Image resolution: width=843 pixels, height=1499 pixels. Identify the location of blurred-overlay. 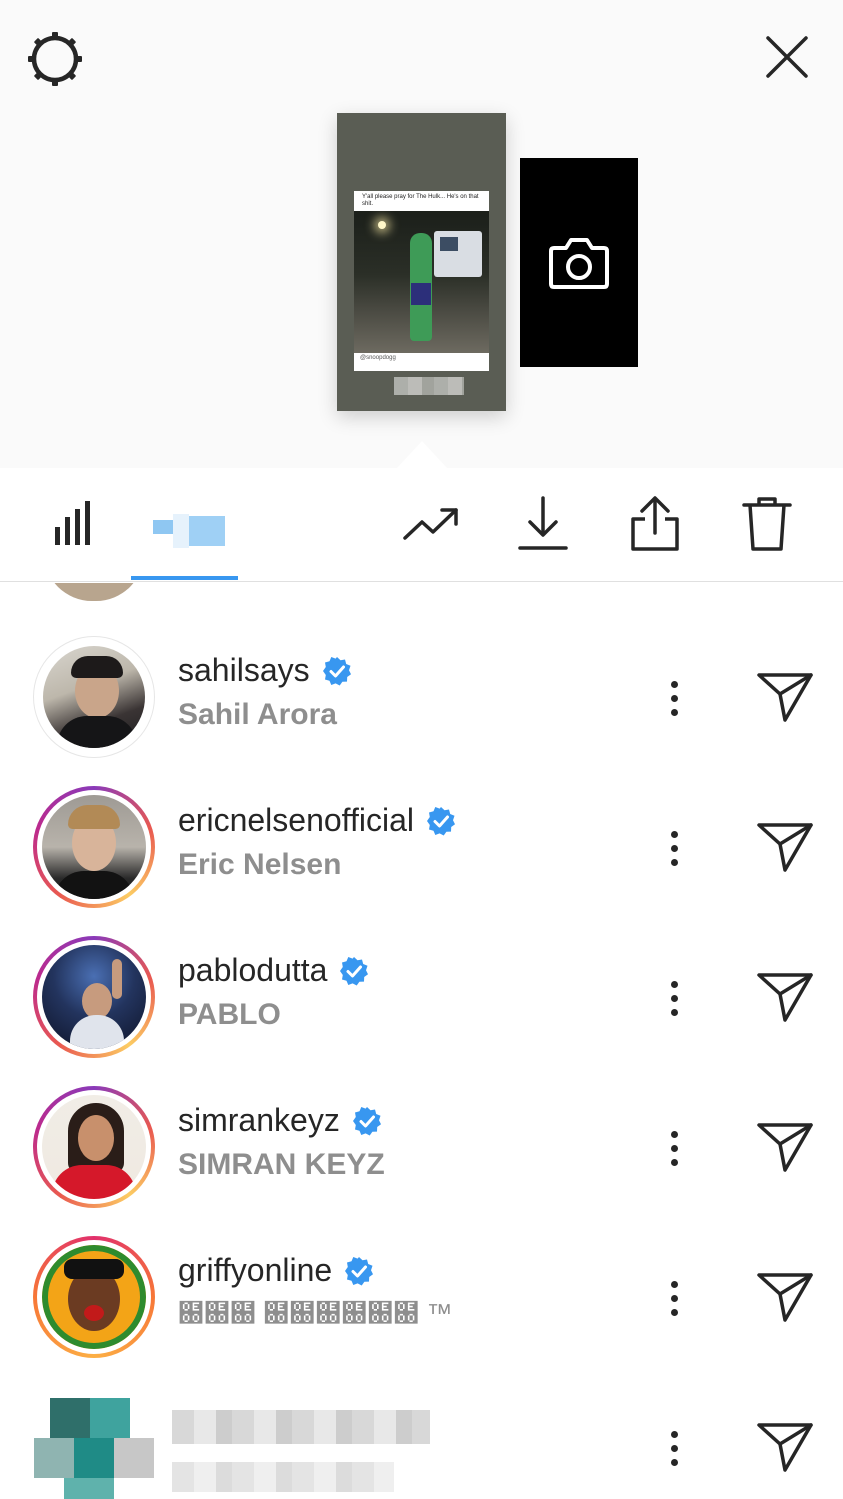
(429, 386).